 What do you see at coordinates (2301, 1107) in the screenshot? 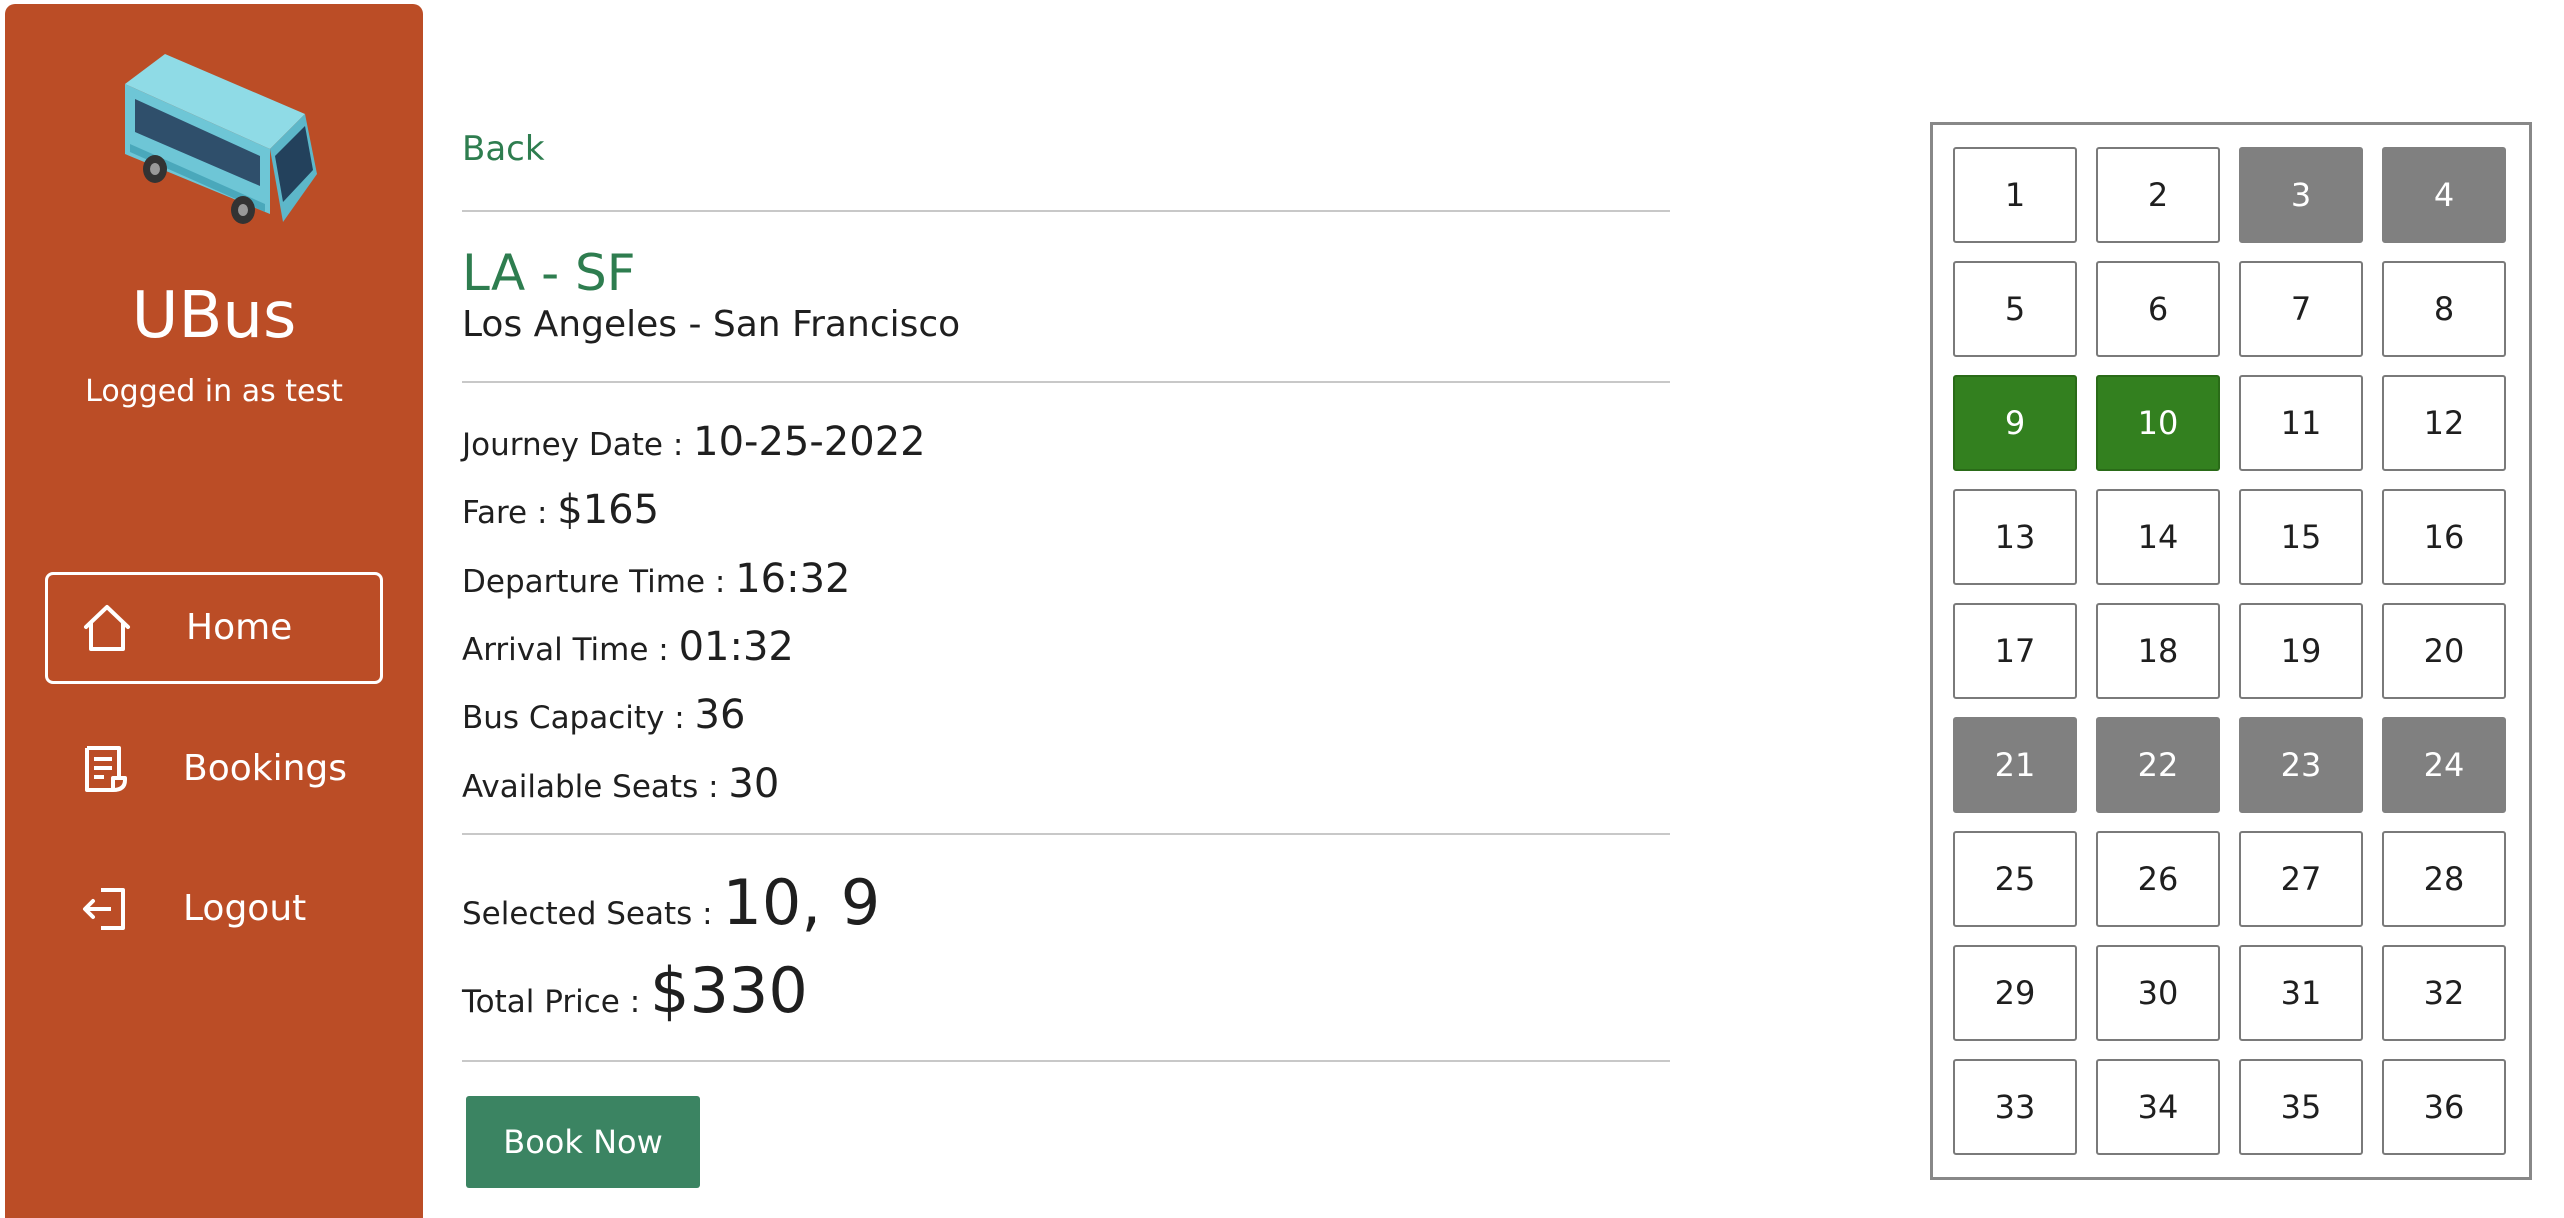
I see `seat-35: 35` at bounding box center [2301, 1107].